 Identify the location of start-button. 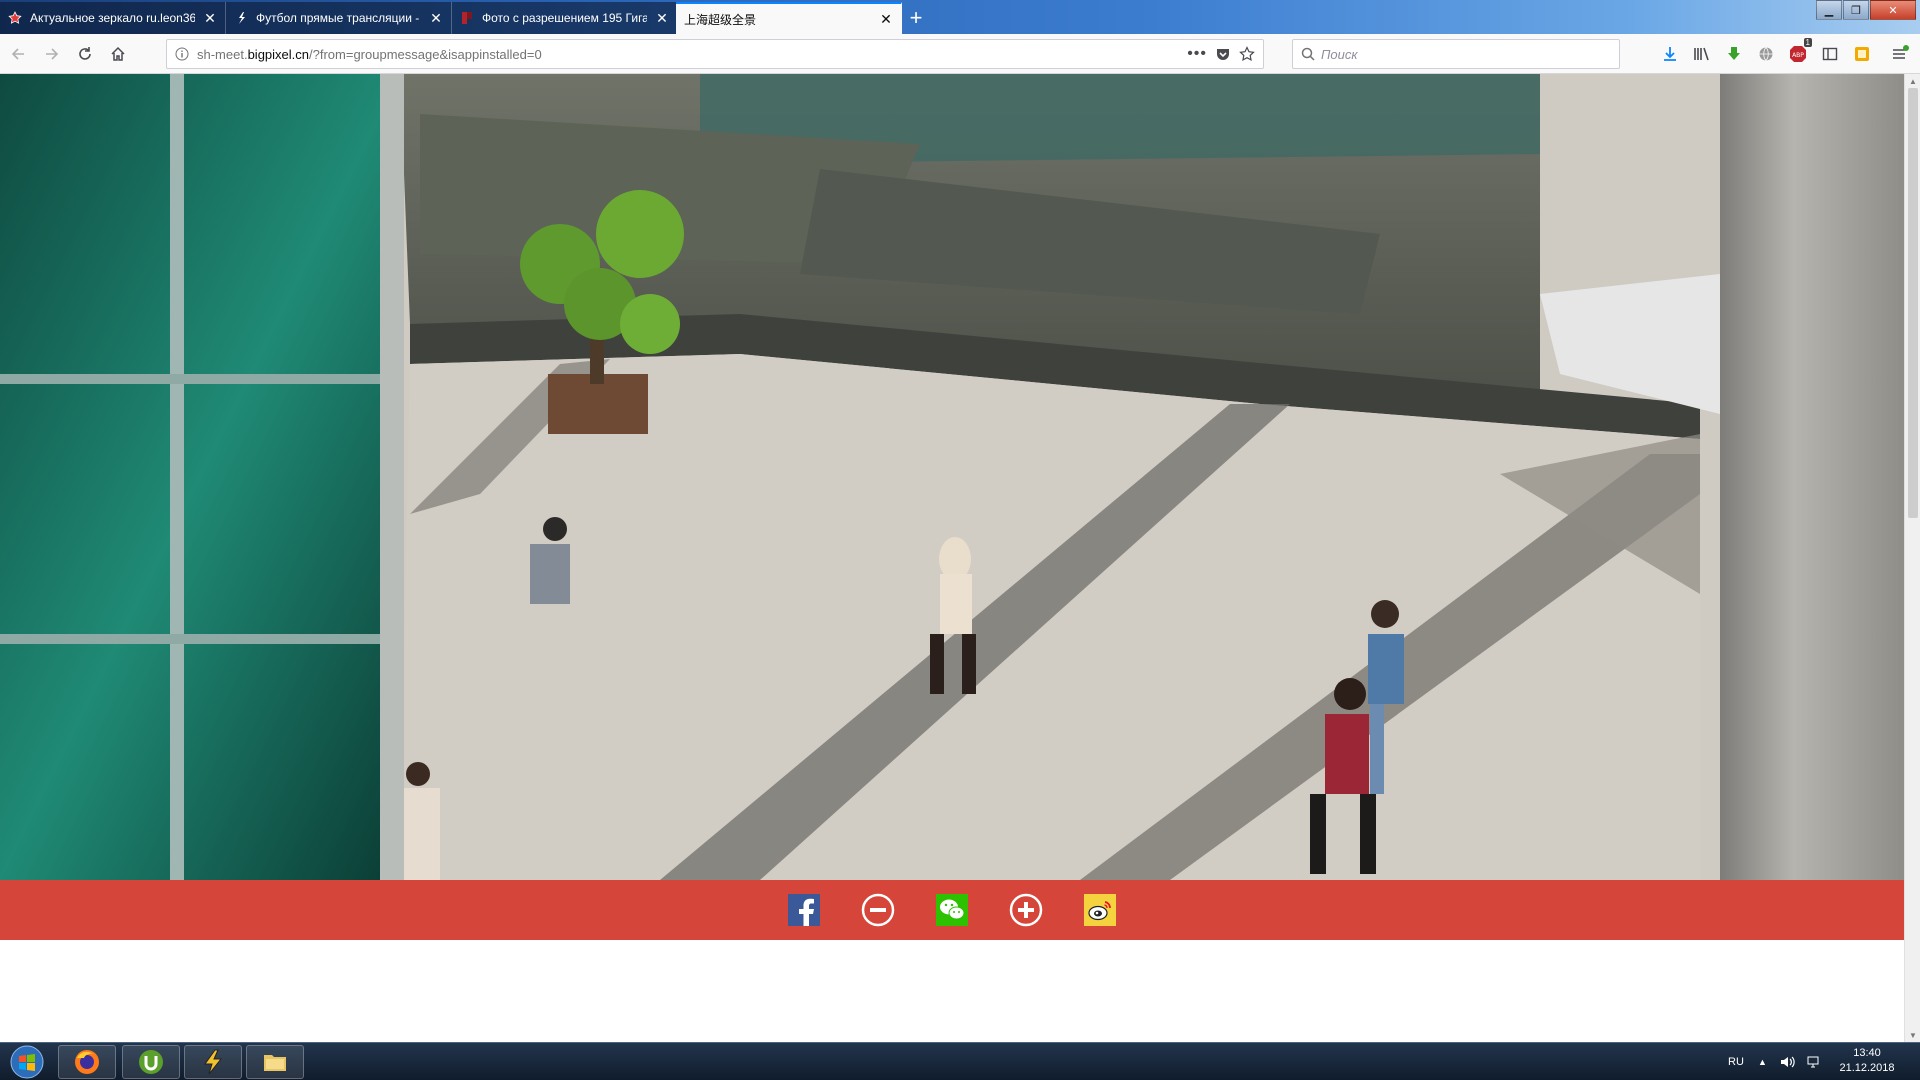
(27, 1062).